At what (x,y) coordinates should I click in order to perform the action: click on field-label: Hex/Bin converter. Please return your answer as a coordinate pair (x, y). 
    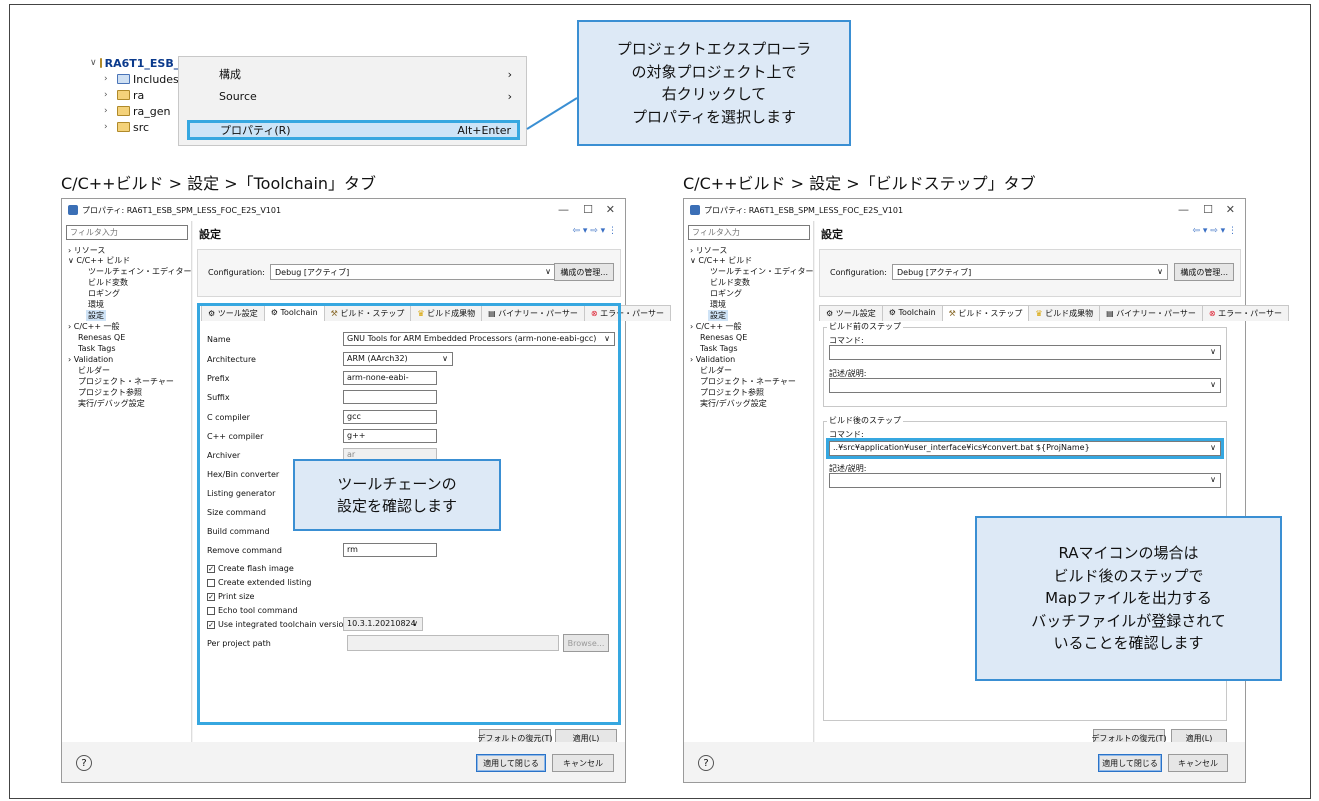
    Looking at the image, I should click on (243, 474).